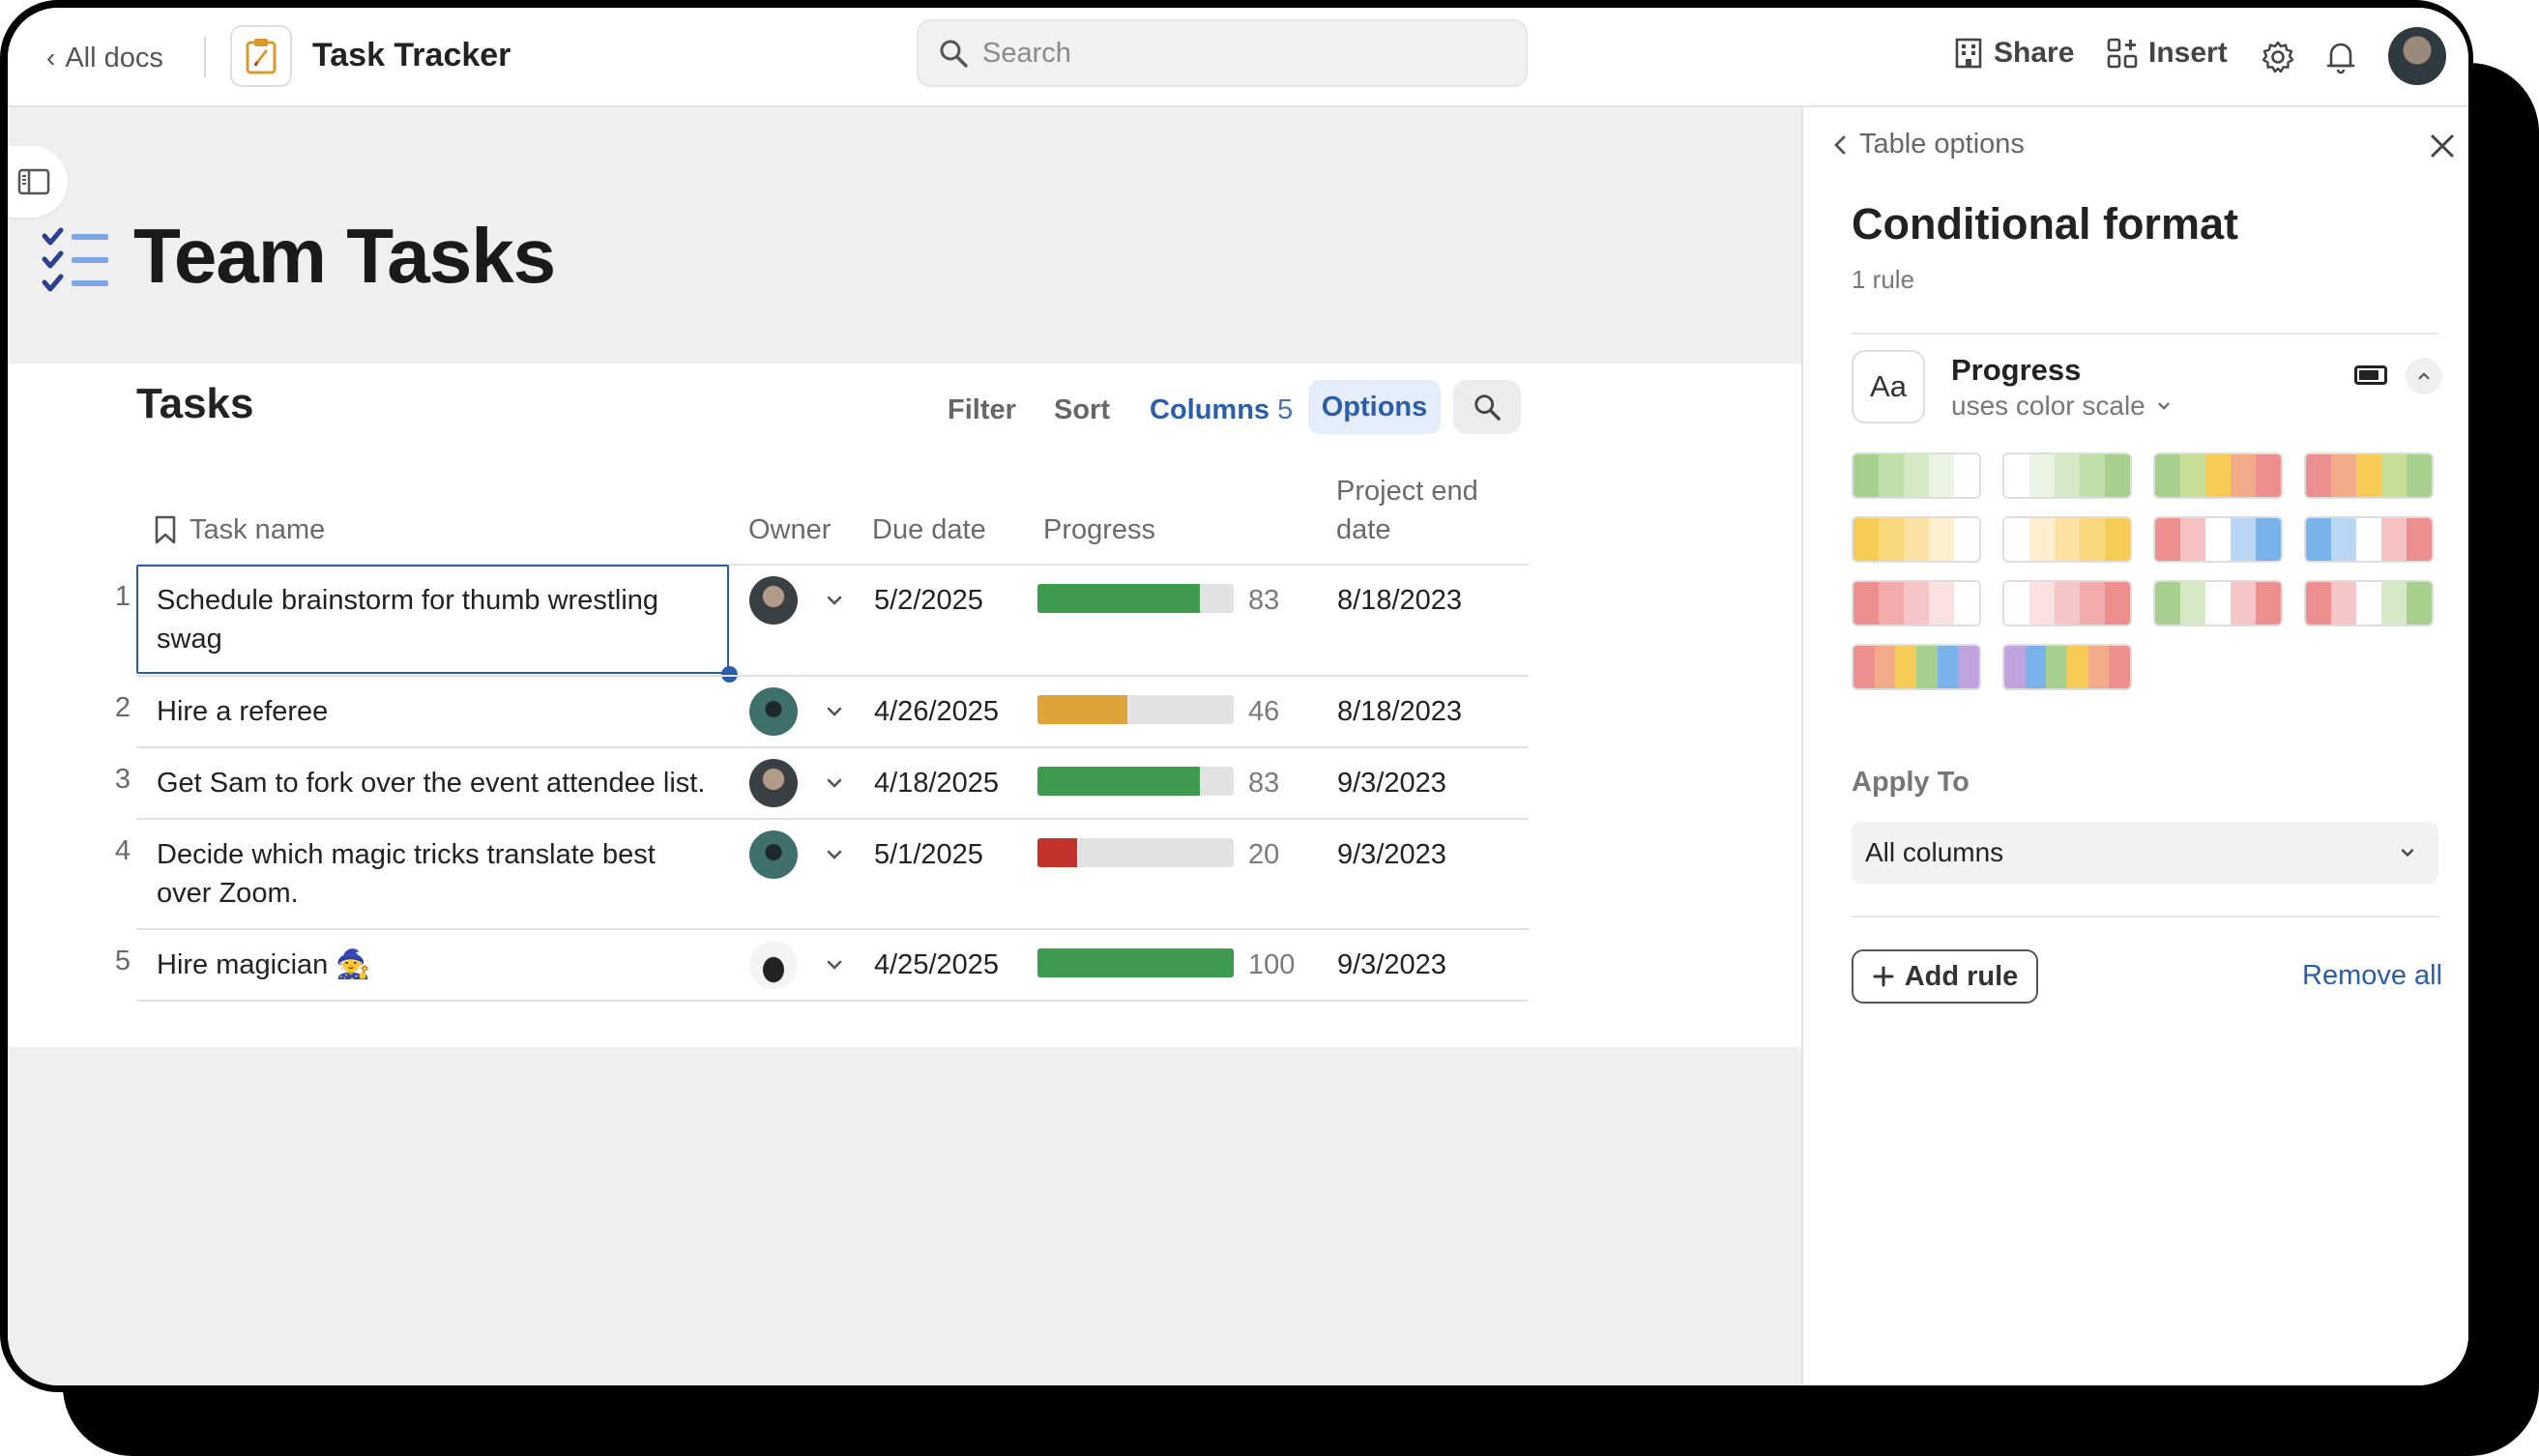  I want to click on header-task-name: Task name, so click(239, 530).